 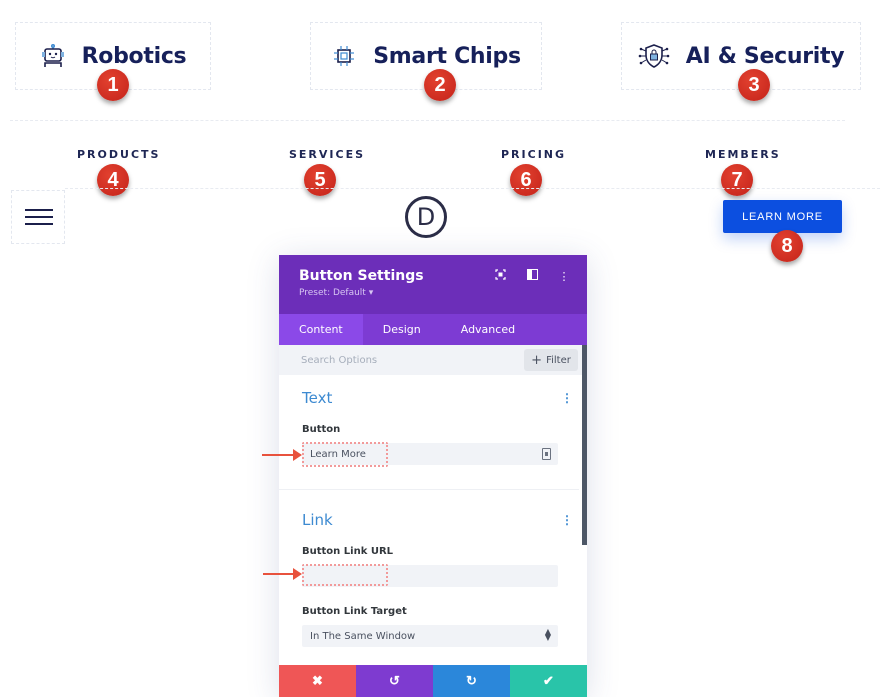 What do you see at coordinates (765, 56) in the screenshot?
I see `header-card-title: AI & Security` at bounding box center [765, 56].